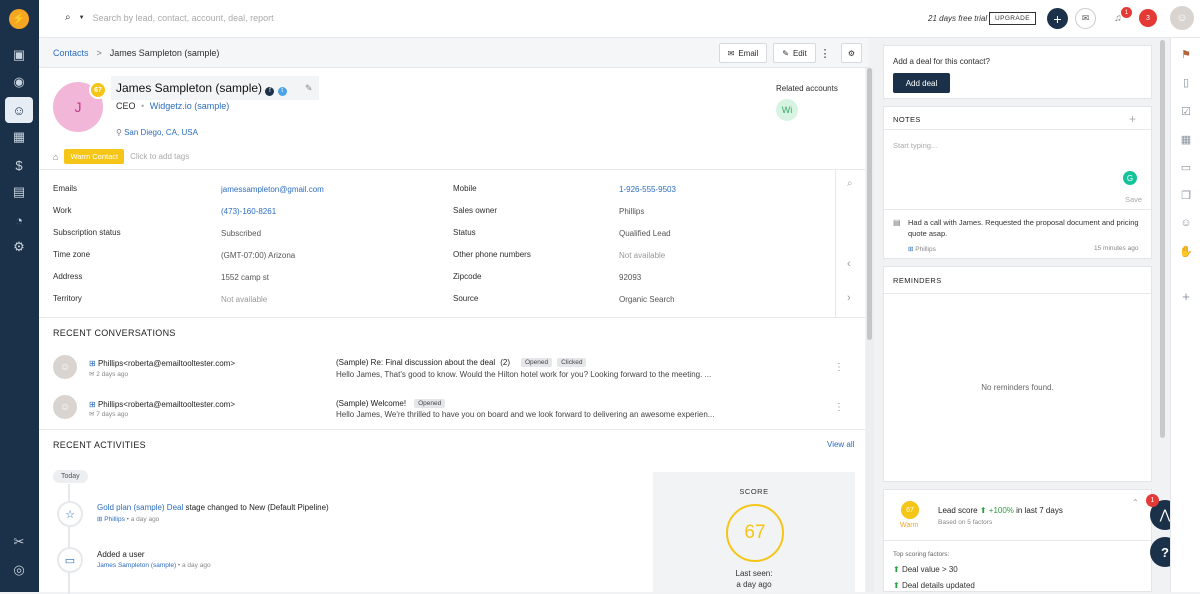  What do you see at coordinates (119, 132) in the screenshot?
I see `location-pin-icon: ⚲` at bounding box center [119, 132].